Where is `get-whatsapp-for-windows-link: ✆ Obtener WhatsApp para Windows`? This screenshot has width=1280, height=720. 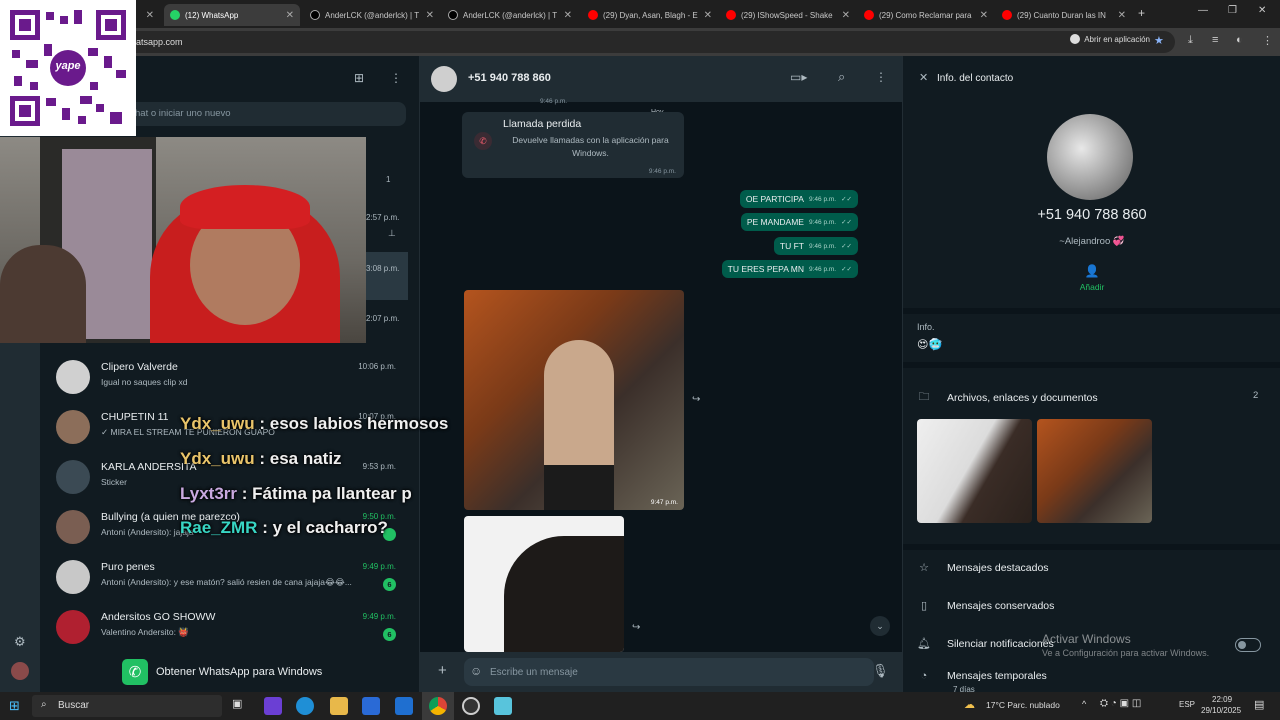 get-whatsapp-for-windows-link: ✆ Obtener WhatsApp para Windows is located at coordinates (222, 672).